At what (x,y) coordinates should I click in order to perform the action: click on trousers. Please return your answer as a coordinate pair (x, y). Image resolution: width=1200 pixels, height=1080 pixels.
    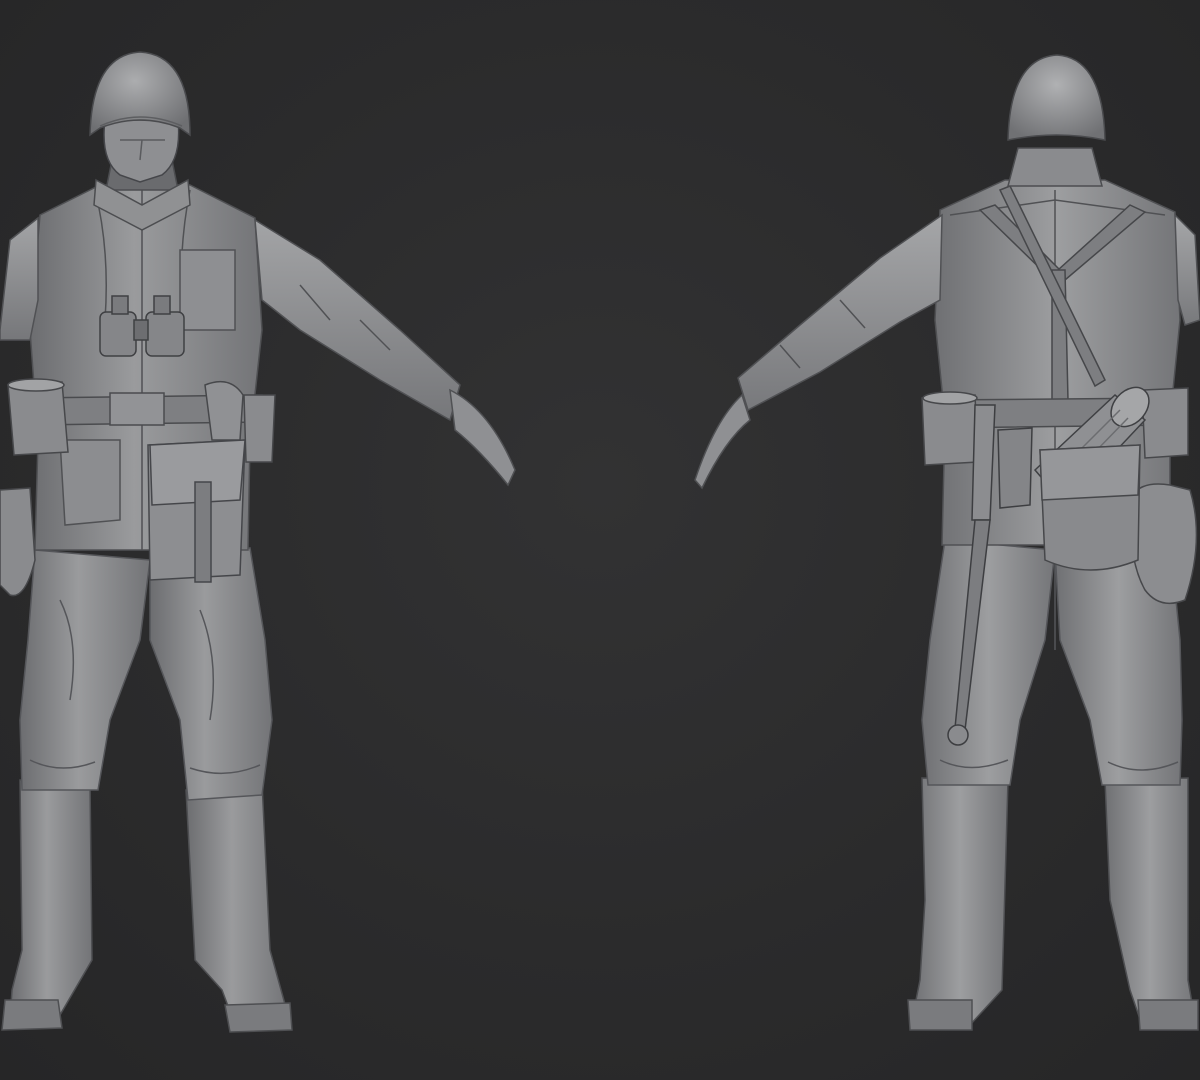
    Looking at the image, I should click on (146, 674).